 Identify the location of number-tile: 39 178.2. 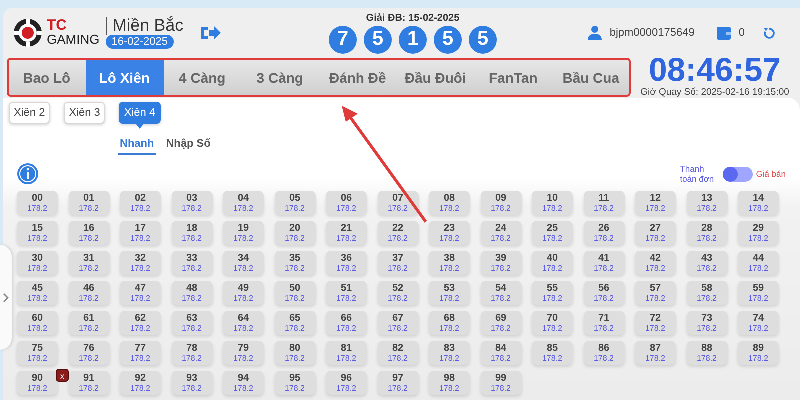
(501, 263).